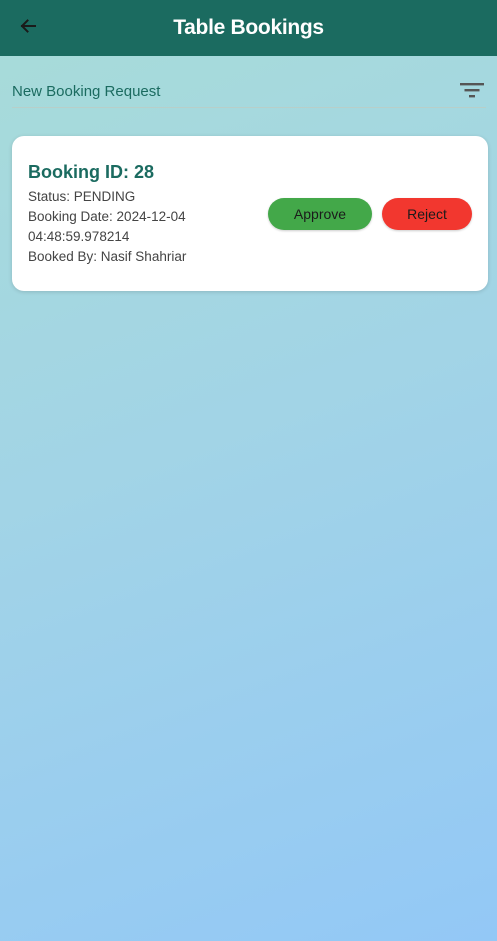 This screenshot has height=941, width=497. I want to click on reject-button: Reject, so click(427, 214).